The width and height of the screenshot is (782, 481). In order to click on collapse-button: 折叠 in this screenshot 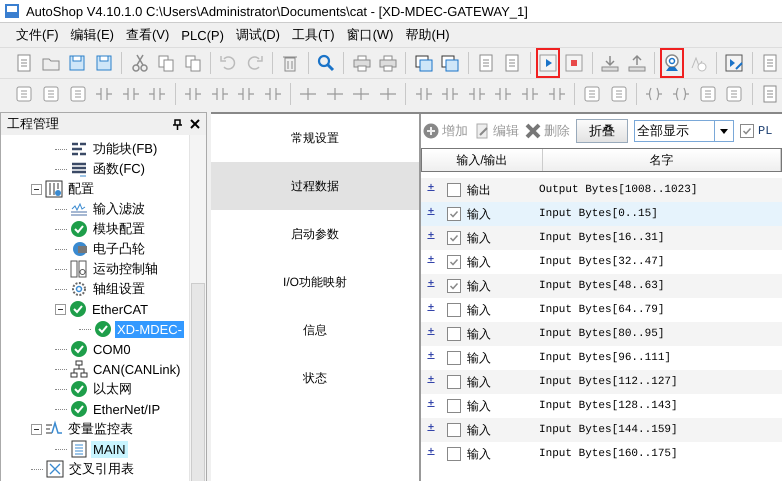, I will do `click(602, 131)`.